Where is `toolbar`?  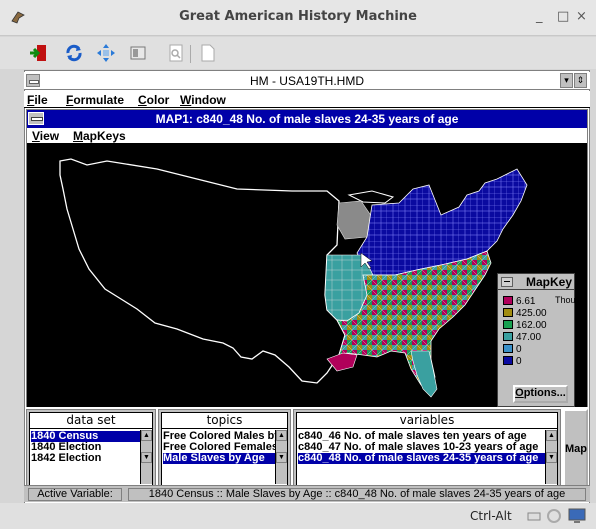 toolbar is located at coordinates (298, 53).